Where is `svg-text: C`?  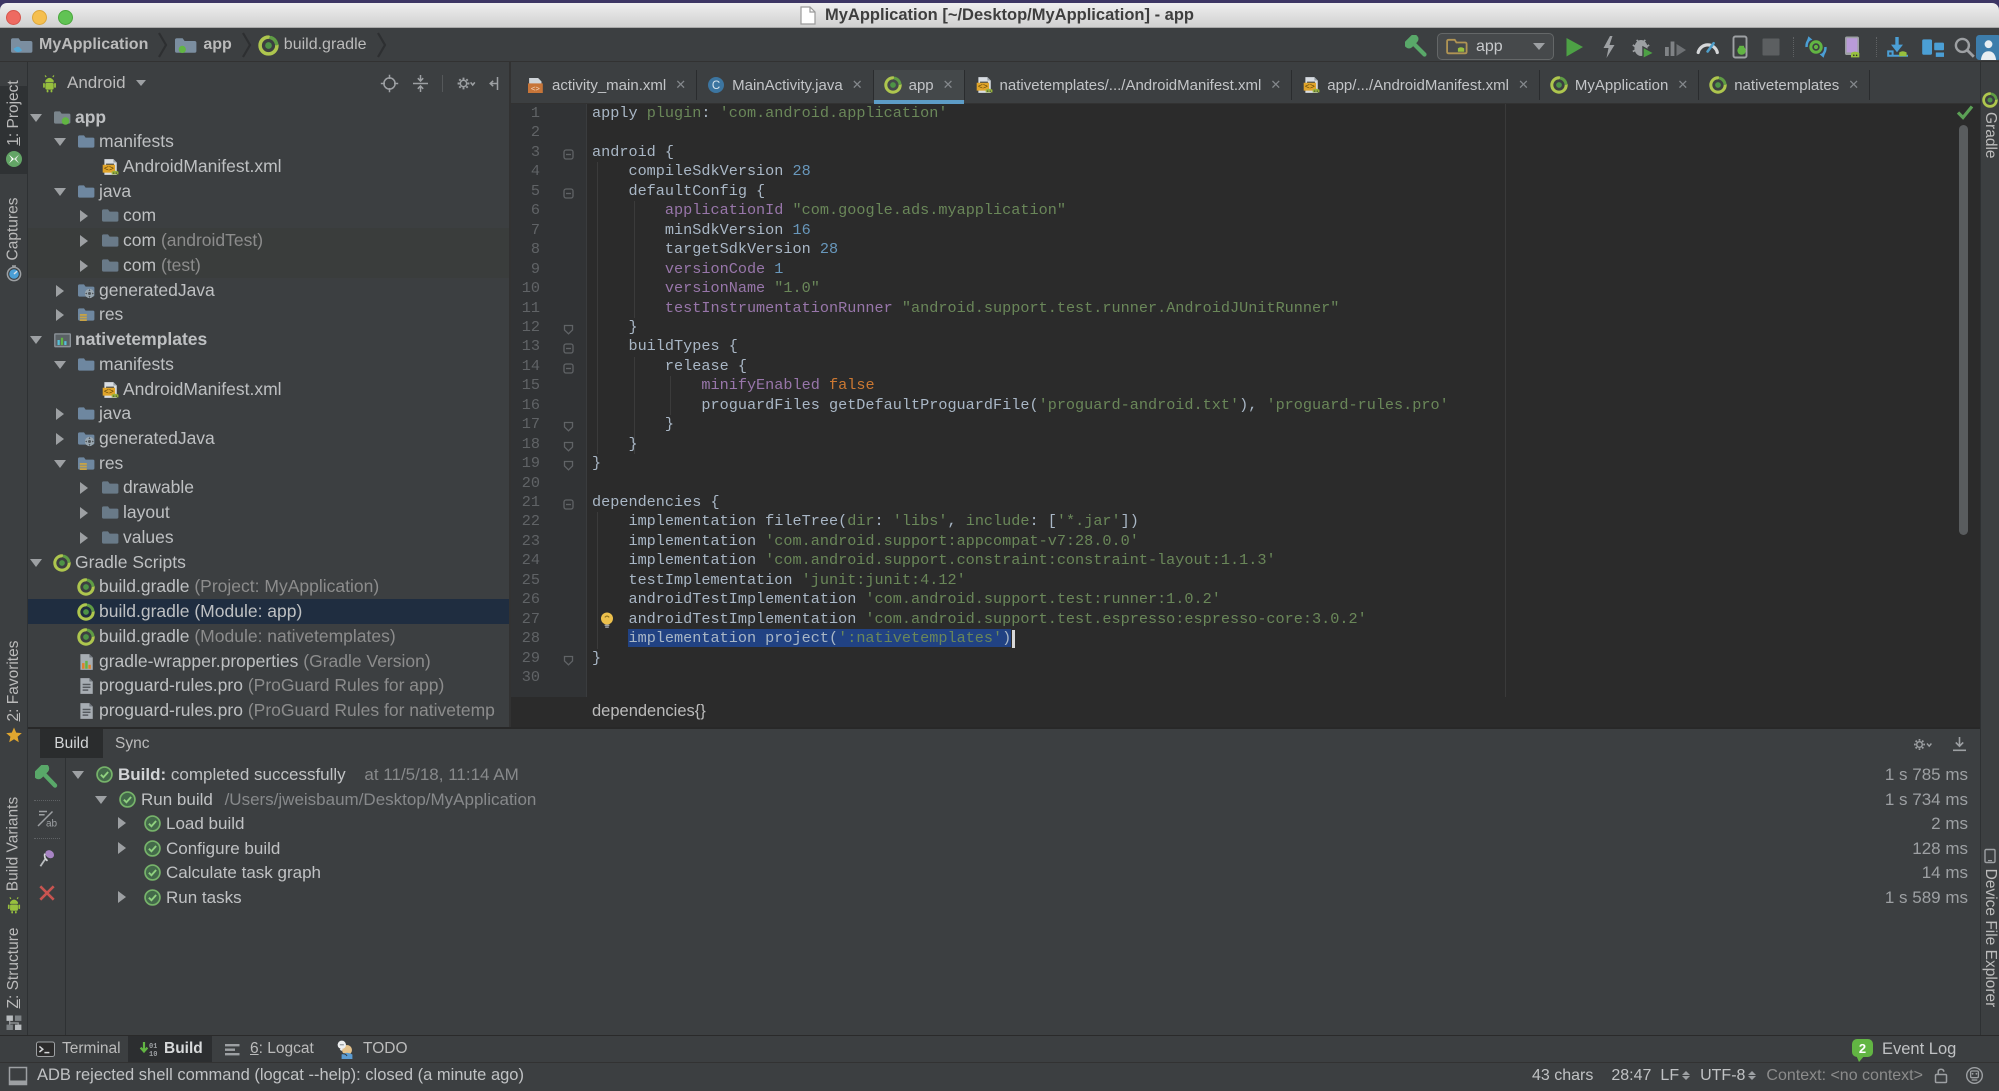 svg-text: C is located at coordinates (716, 86).